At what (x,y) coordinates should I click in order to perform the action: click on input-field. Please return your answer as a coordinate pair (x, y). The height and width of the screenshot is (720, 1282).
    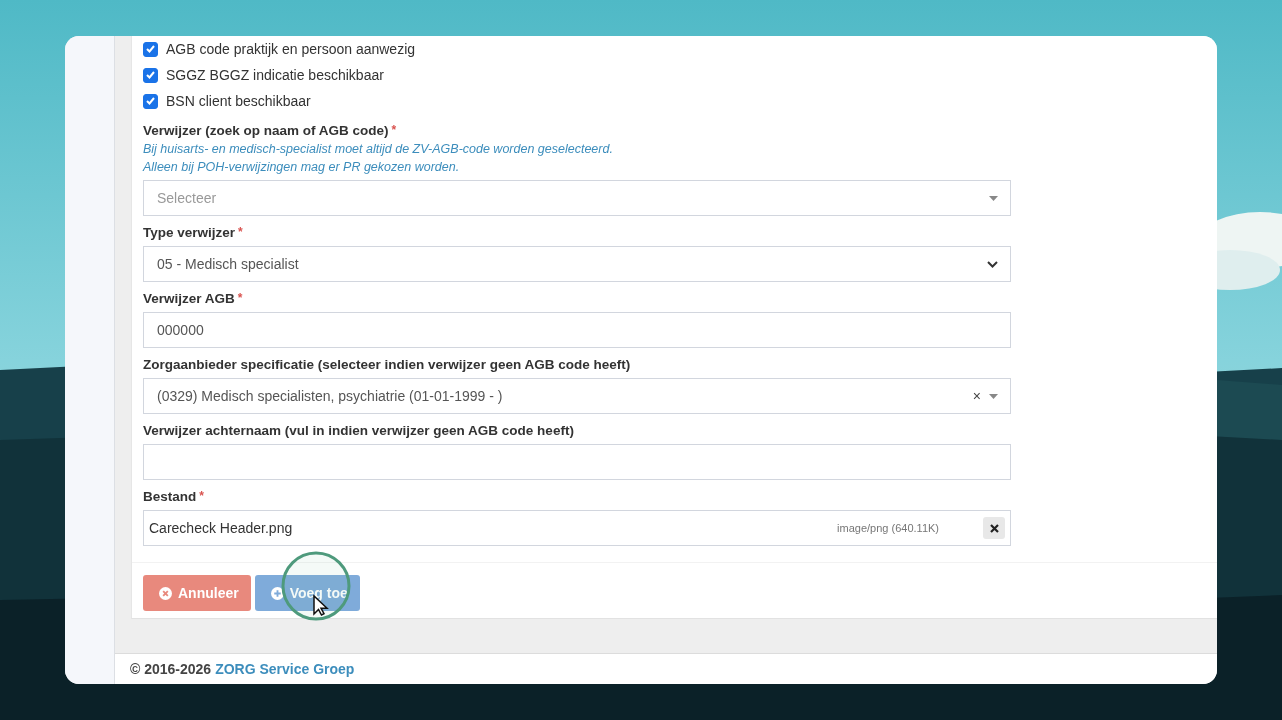
    Looking at the image, I should click on (577, 462).